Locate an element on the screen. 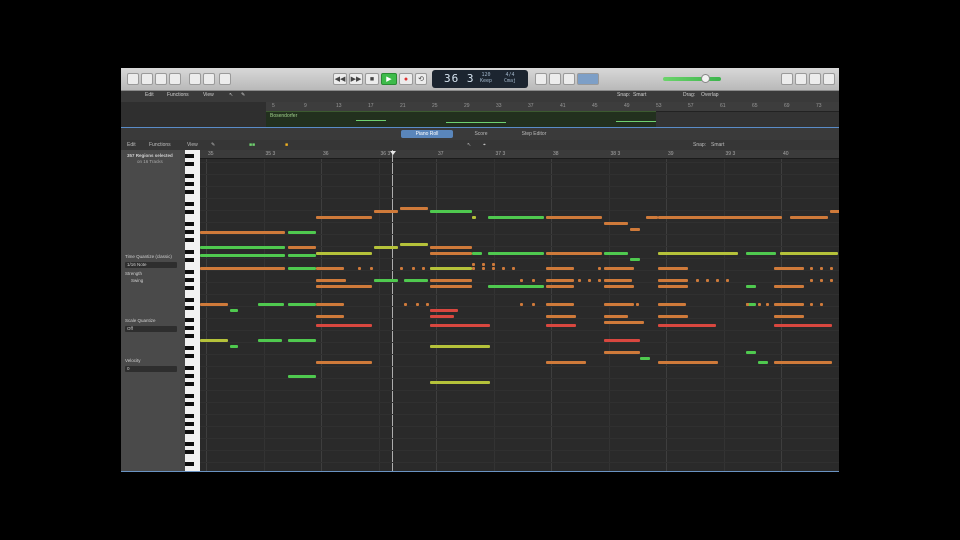 Image resolution: width=960 pixels, height=540 pixels. marquee-tool-icon: ⌖ is located at coordinates (484, 145).